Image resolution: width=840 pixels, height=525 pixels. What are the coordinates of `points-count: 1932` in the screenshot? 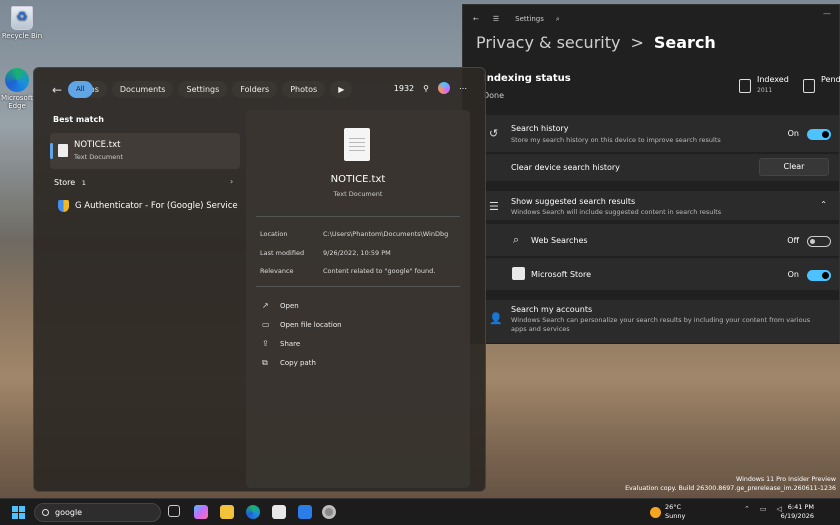 It's located at (404, 88).